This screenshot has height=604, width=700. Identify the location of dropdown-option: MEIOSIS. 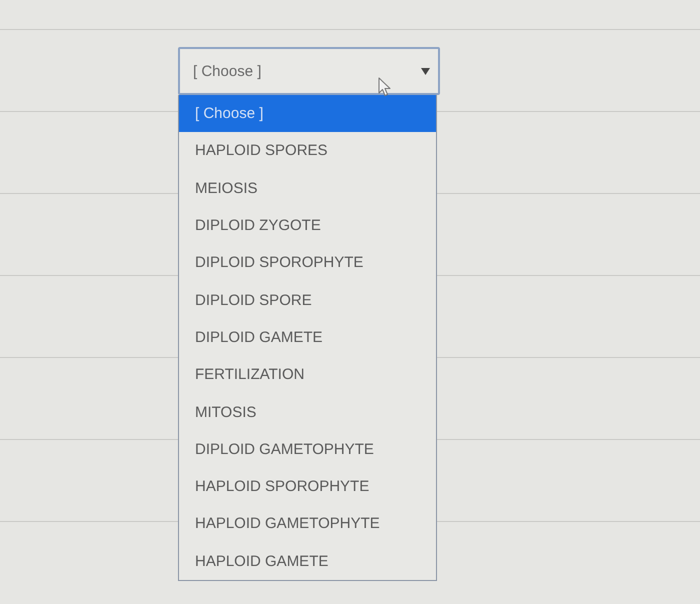
(307, 188).